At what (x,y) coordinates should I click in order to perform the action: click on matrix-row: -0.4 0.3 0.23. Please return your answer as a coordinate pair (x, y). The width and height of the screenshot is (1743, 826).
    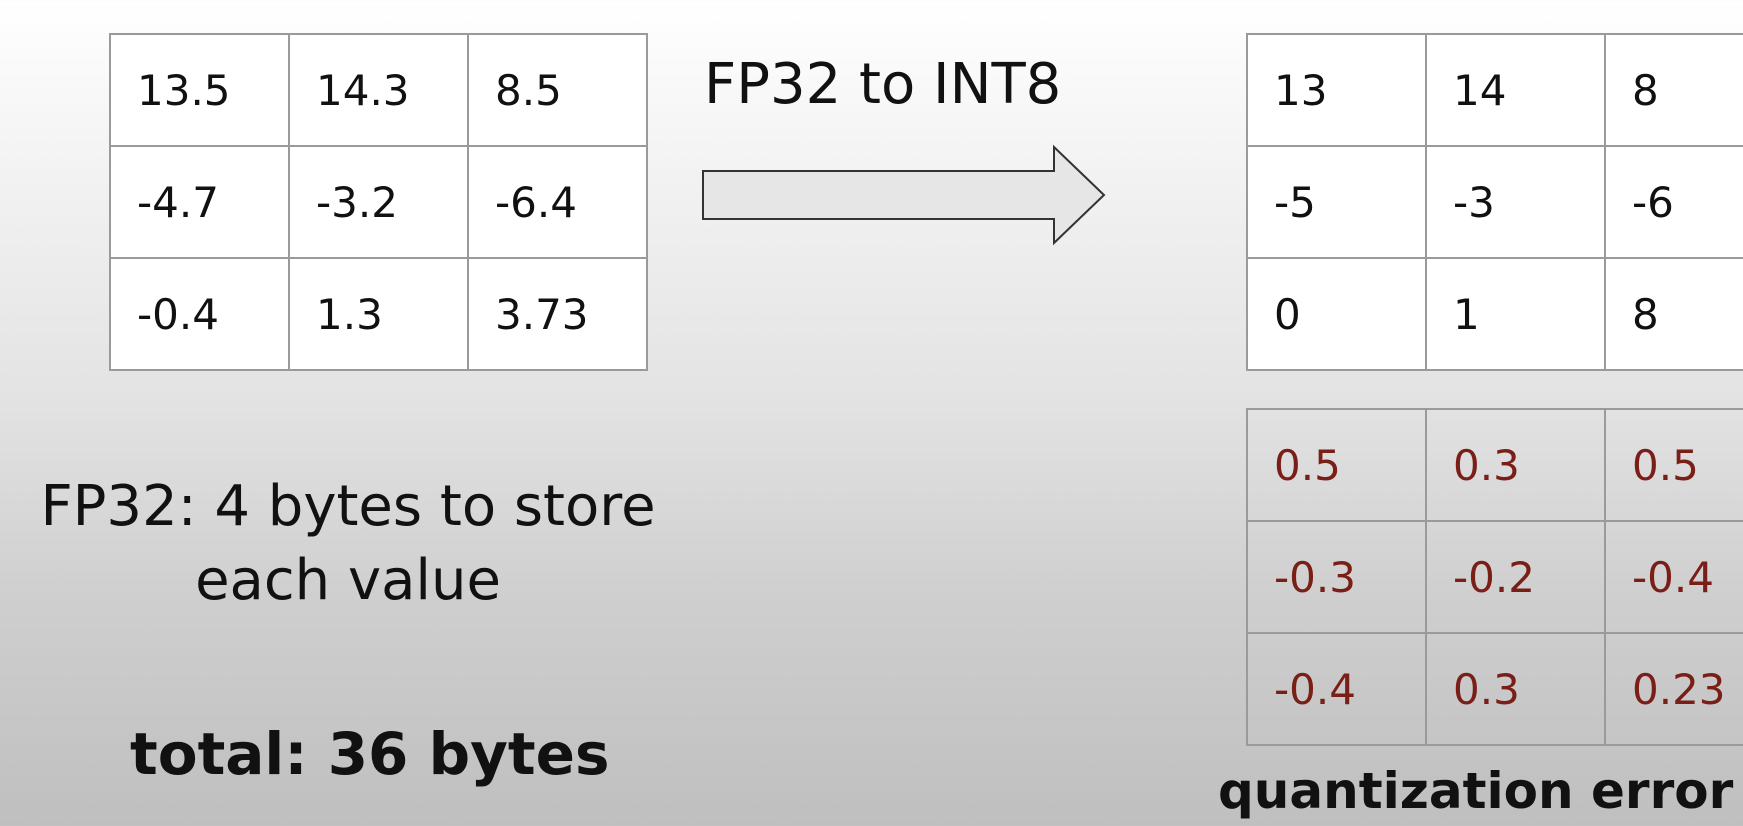
    Looking at the image, I should click on (1494, 689).